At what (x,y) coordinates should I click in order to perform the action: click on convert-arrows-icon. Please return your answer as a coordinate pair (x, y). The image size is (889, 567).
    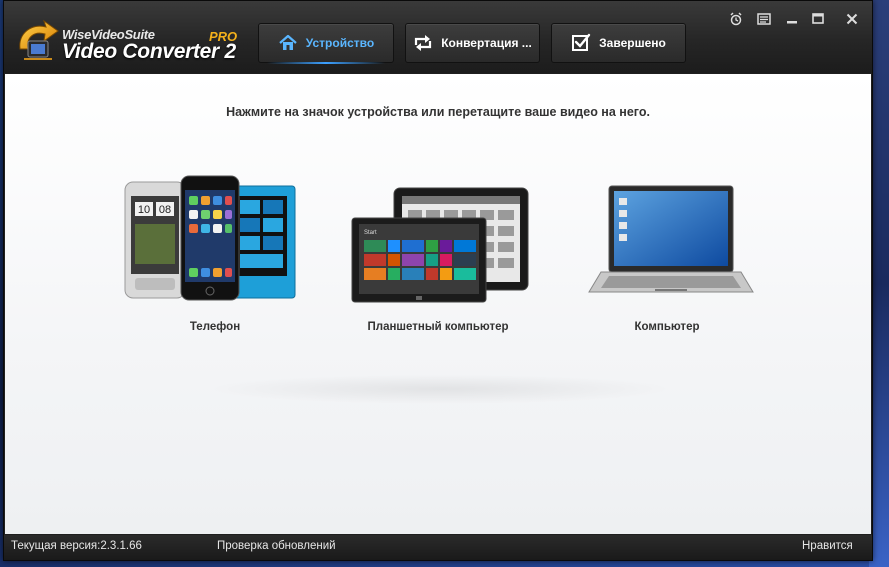
    Looking at the image, I should click on (423, 43).